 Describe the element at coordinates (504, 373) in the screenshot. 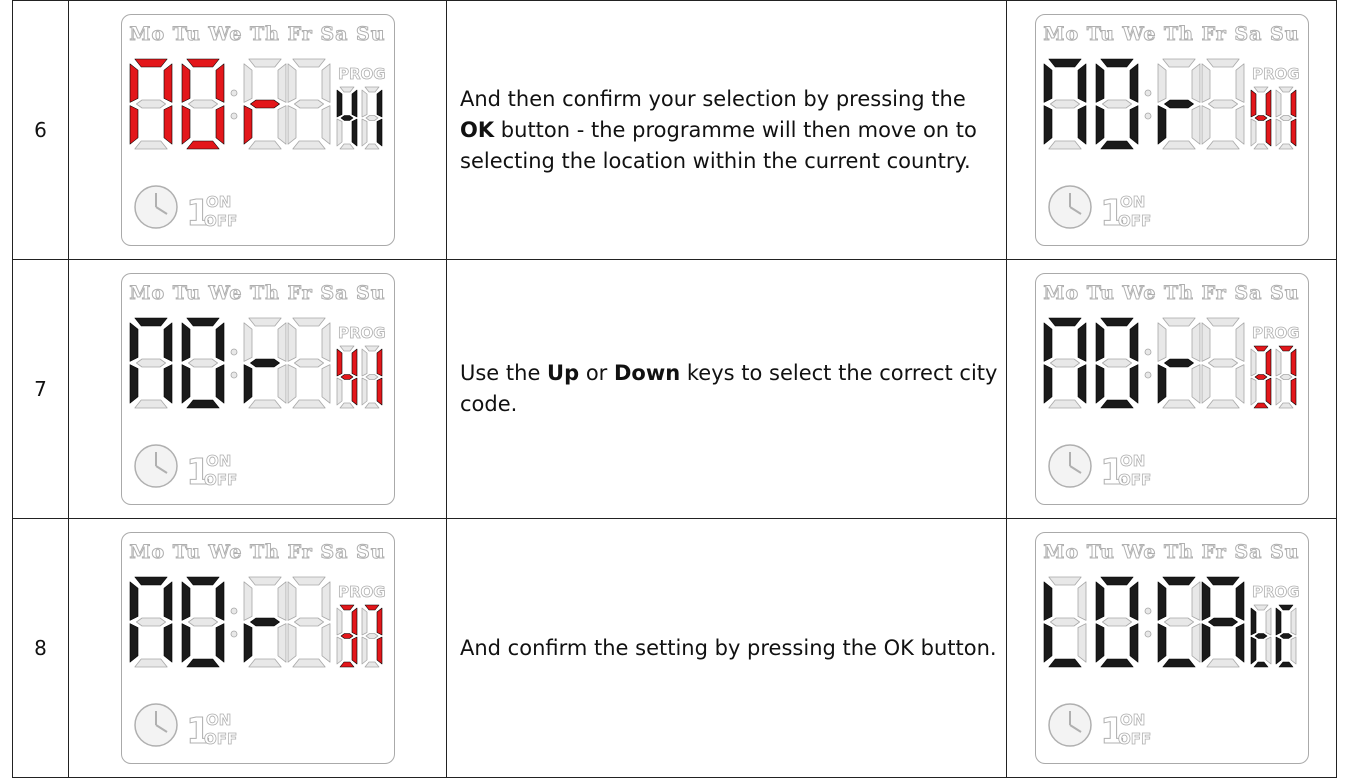

I see `instruction-text: Use the` at that location.